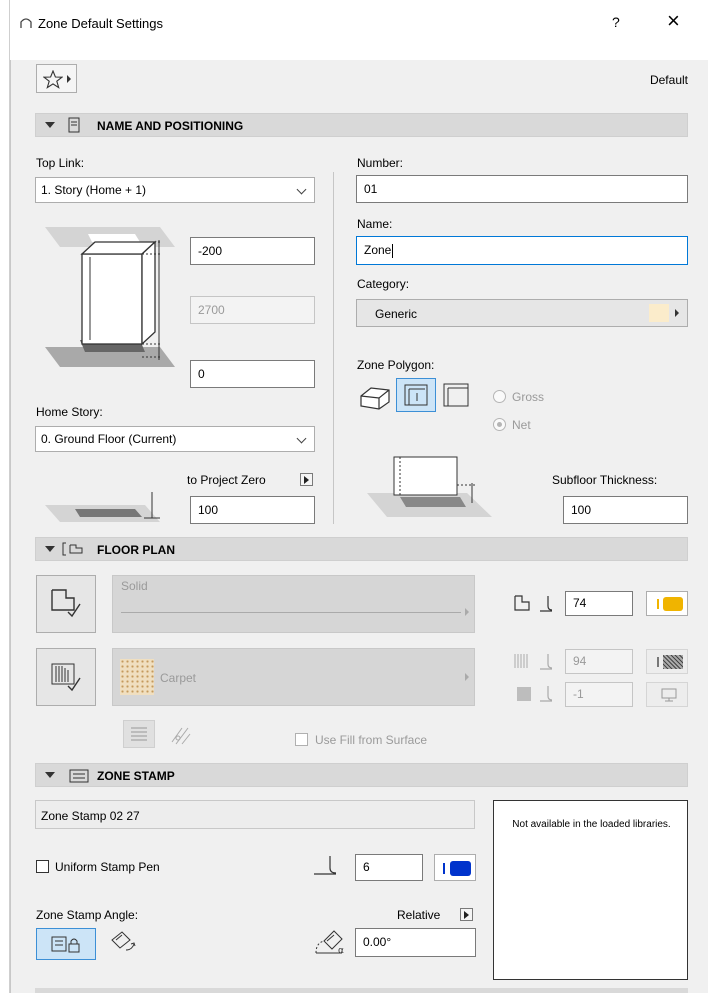 Image resolution: width=708 pixels, height=993 pixels. Describe the element at coordinates (528, 397) in the screenshot. I see `gross-label: Gross` at that location.